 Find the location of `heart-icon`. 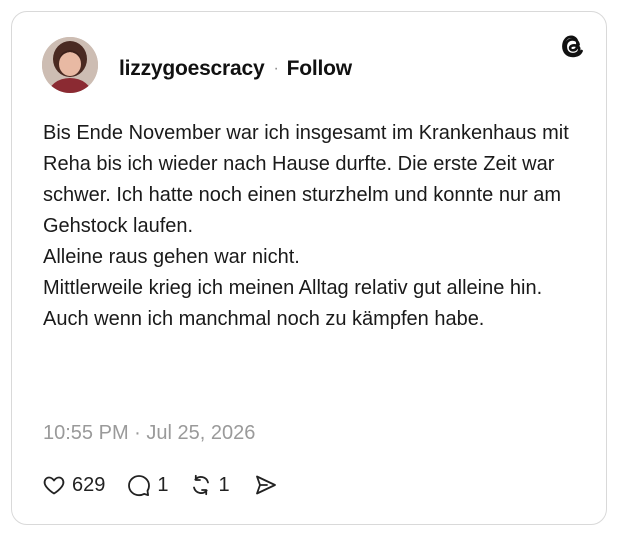

heart-icon is located at coordinates (54, 485).